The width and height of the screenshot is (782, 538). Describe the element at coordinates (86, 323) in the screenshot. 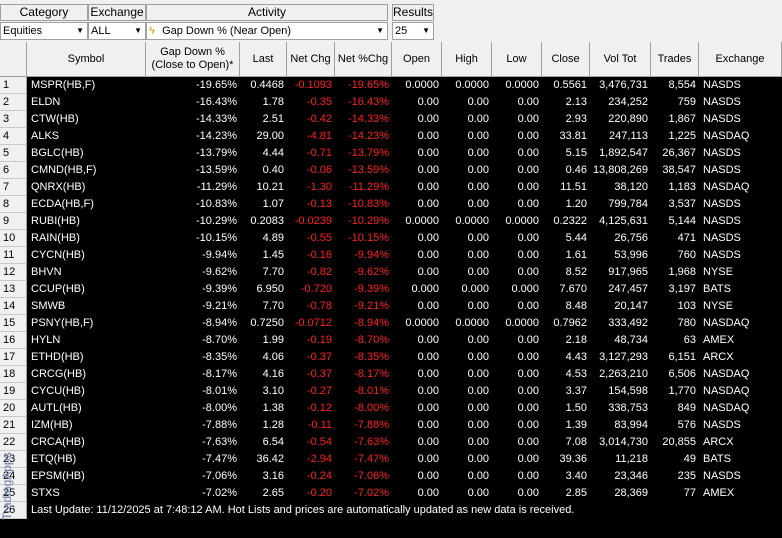

I see `cell-symbol: PSNY(HB,F)` at that location.